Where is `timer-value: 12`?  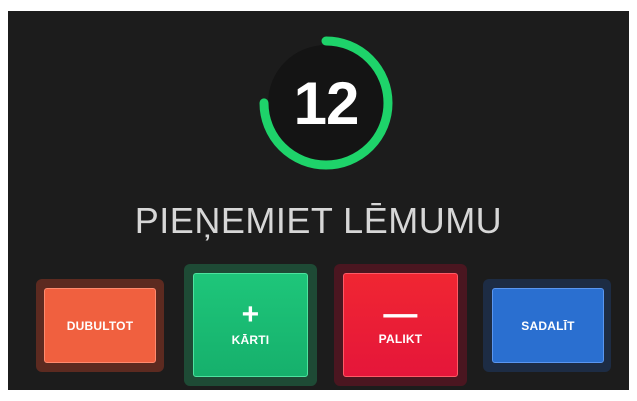 timer-value: 12 is located at coordinates (326, 103).